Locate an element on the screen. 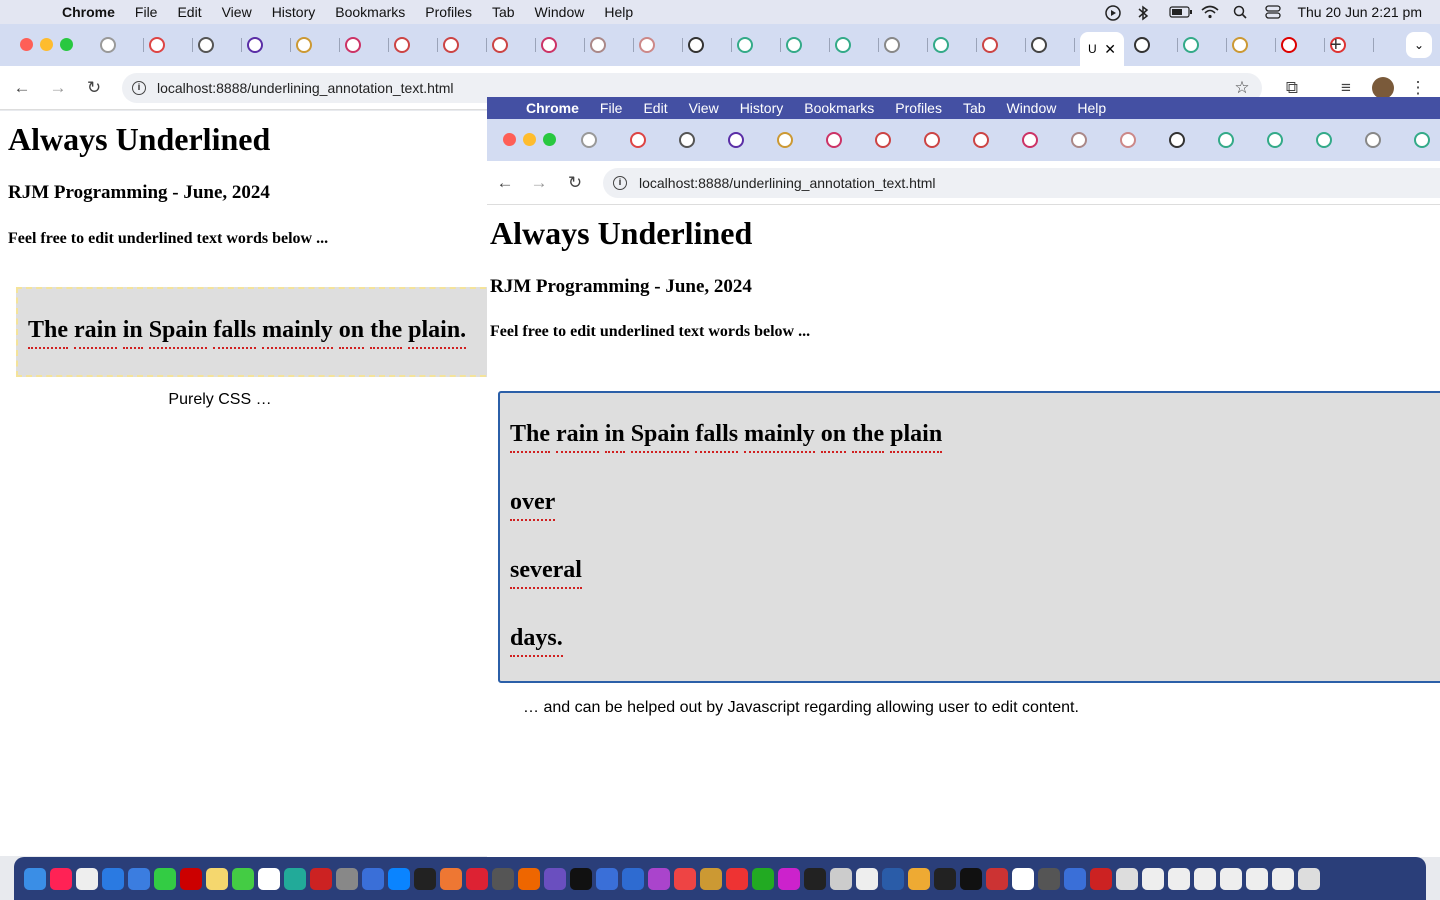  menu-help: Help is located at coordinates (618, 12).